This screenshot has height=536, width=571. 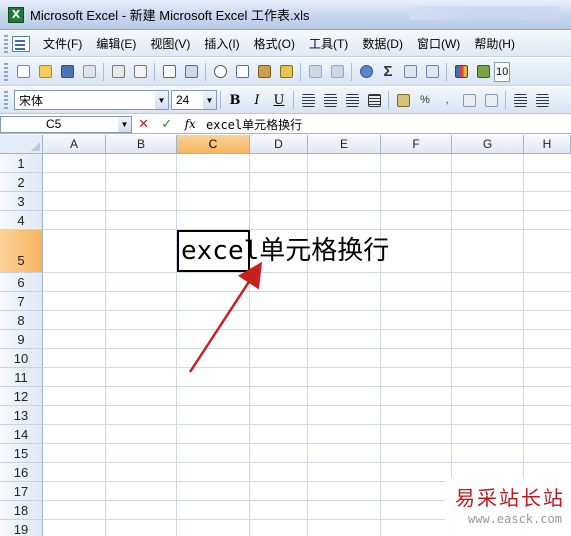 What do you see at coordinates (447, 100) in the screenshot?
I see `comma-button: ,` at bounding box center [447, 100].